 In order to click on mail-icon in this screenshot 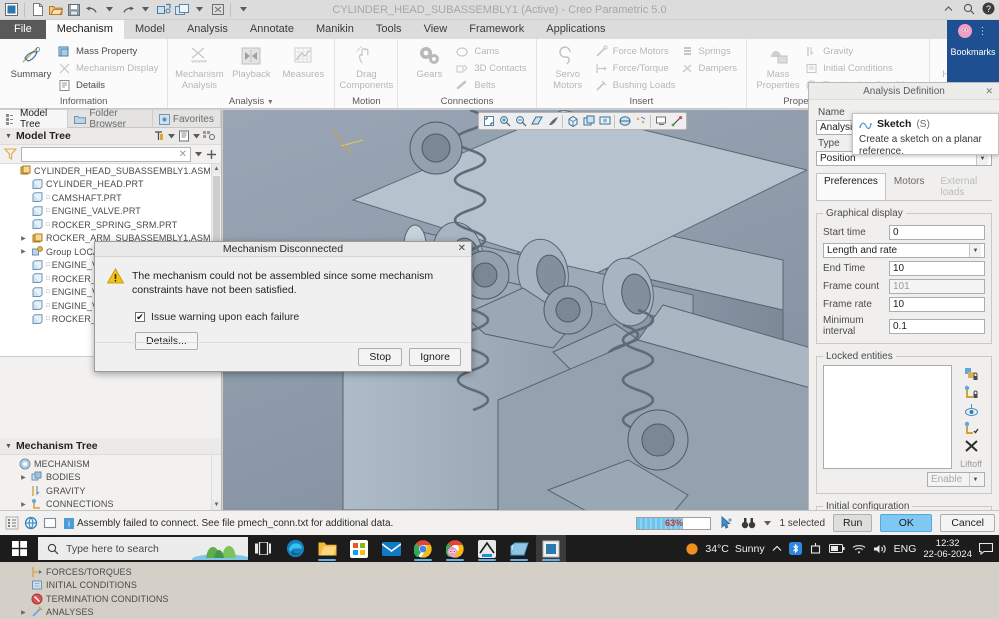, I will do `click(391, 548)`.